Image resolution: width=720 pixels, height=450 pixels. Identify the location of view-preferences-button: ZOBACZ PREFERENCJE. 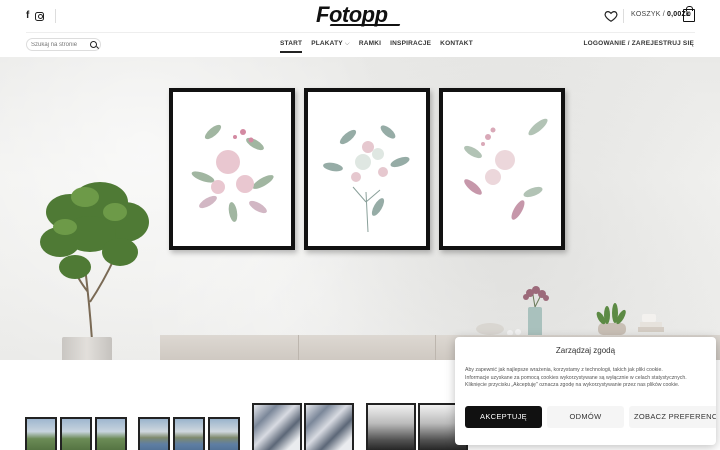
(672, 417).